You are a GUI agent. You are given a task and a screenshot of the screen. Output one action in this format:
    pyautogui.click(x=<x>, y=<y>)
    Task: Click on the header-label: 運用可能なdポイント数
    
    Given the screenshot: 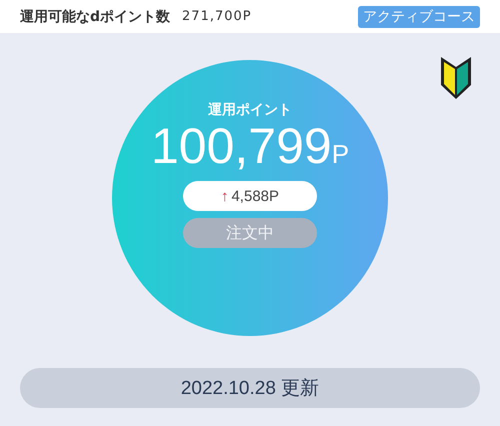 What is the action you would take?
    pyautogui.click(x=95, y=17)
    